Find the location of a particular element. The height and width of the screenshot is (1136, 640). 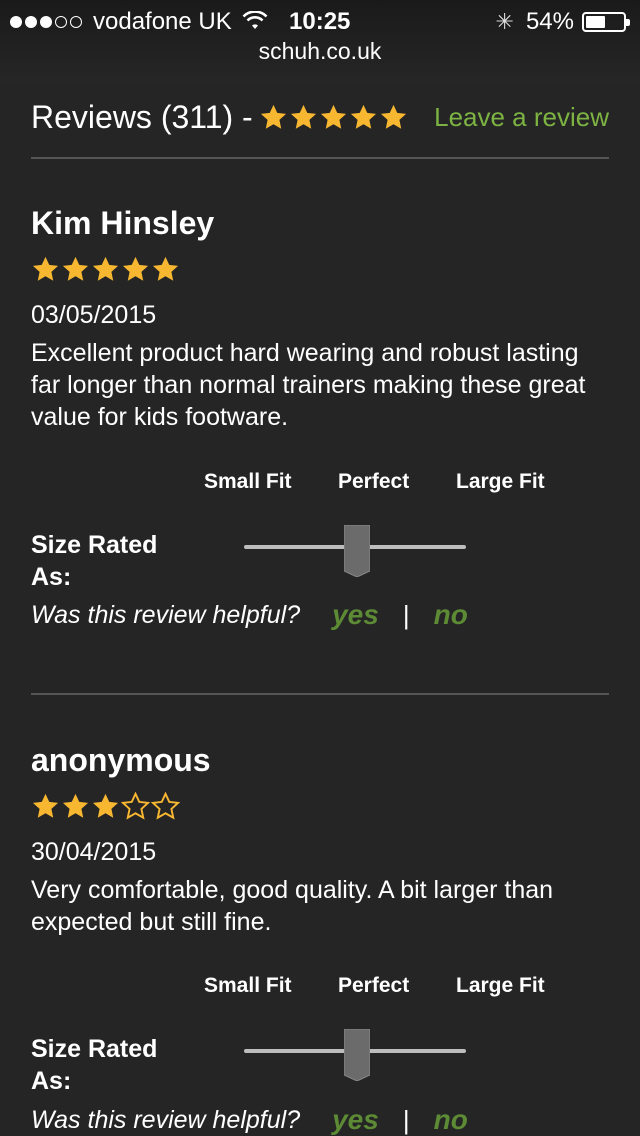

battery-level is located at coordinates (596, 22).